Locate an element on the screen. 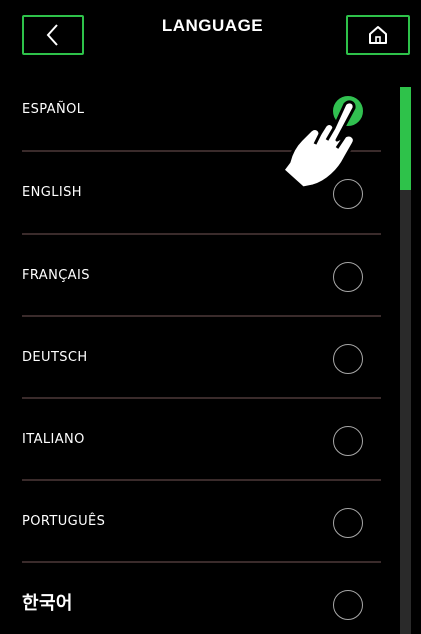 The height and width of the screenshot is (634, 421). language-label: 한국어 is located at coordinates (47, 603).